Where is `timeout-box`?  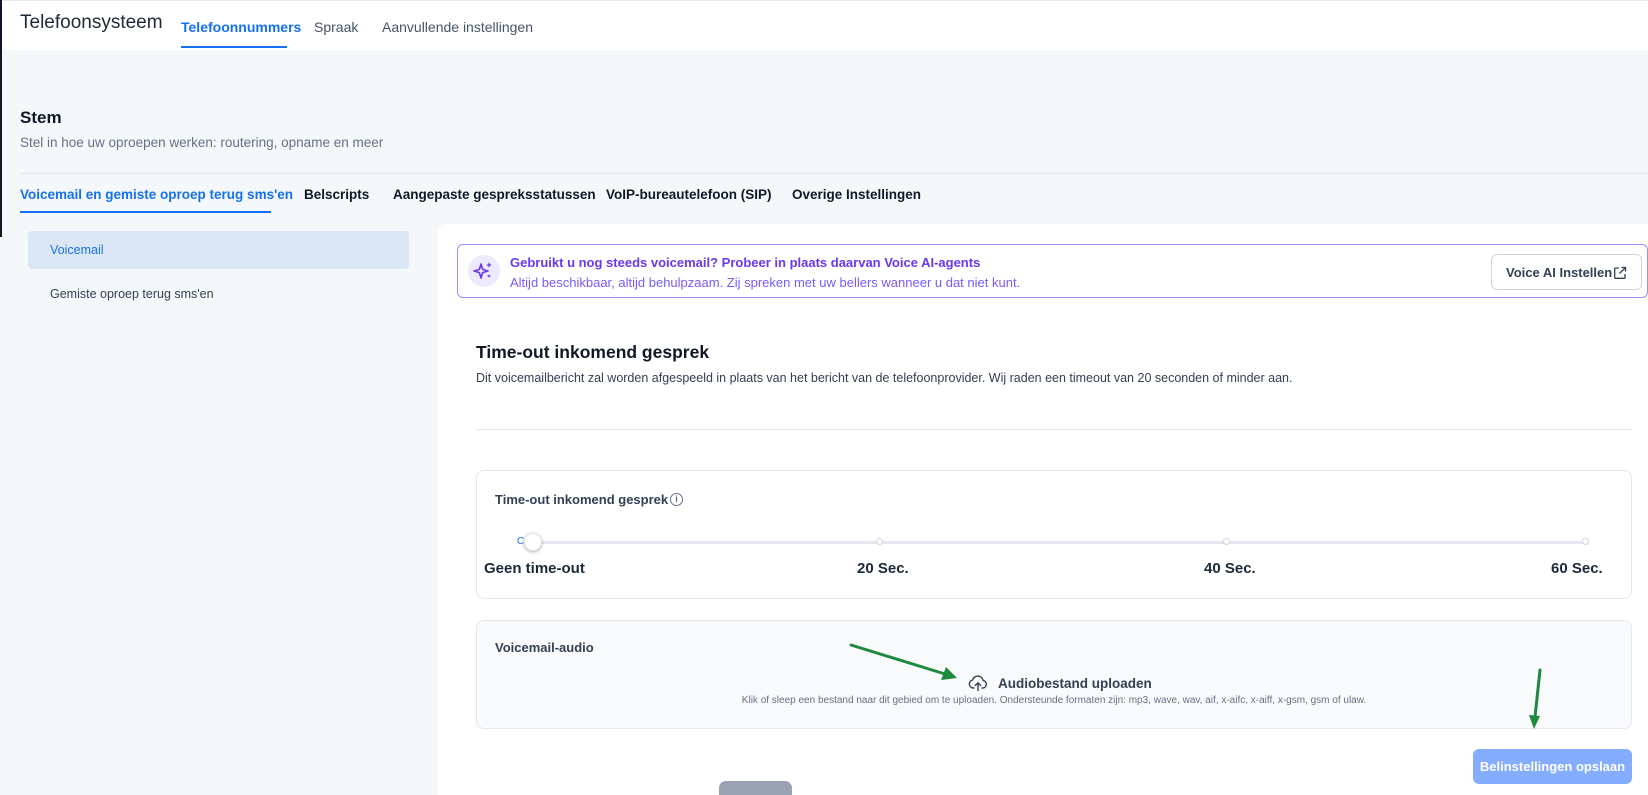
timeout-box is located at coordinates (1054, 534).